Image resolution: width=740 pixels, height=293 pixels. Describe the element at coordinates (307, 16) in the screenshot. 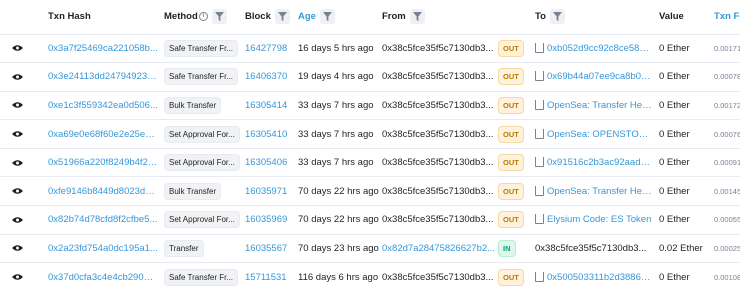

I see `age-header-label: Age` at that location.